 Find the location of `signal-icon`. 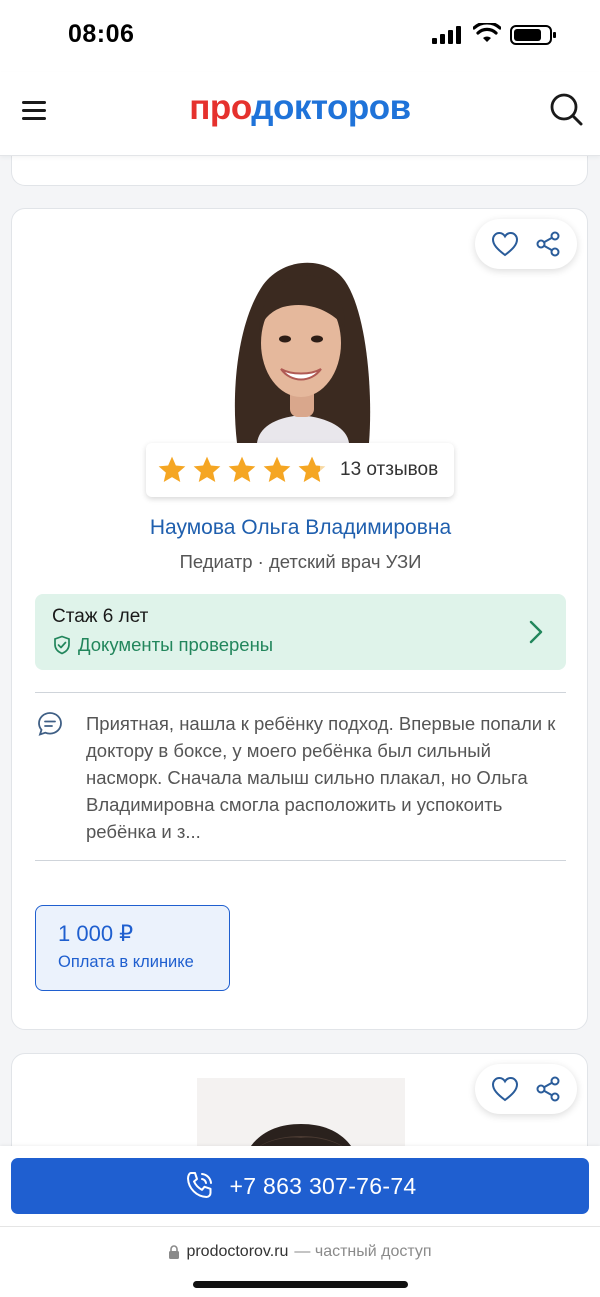

signal-icon is located at coordinates (446, 35).